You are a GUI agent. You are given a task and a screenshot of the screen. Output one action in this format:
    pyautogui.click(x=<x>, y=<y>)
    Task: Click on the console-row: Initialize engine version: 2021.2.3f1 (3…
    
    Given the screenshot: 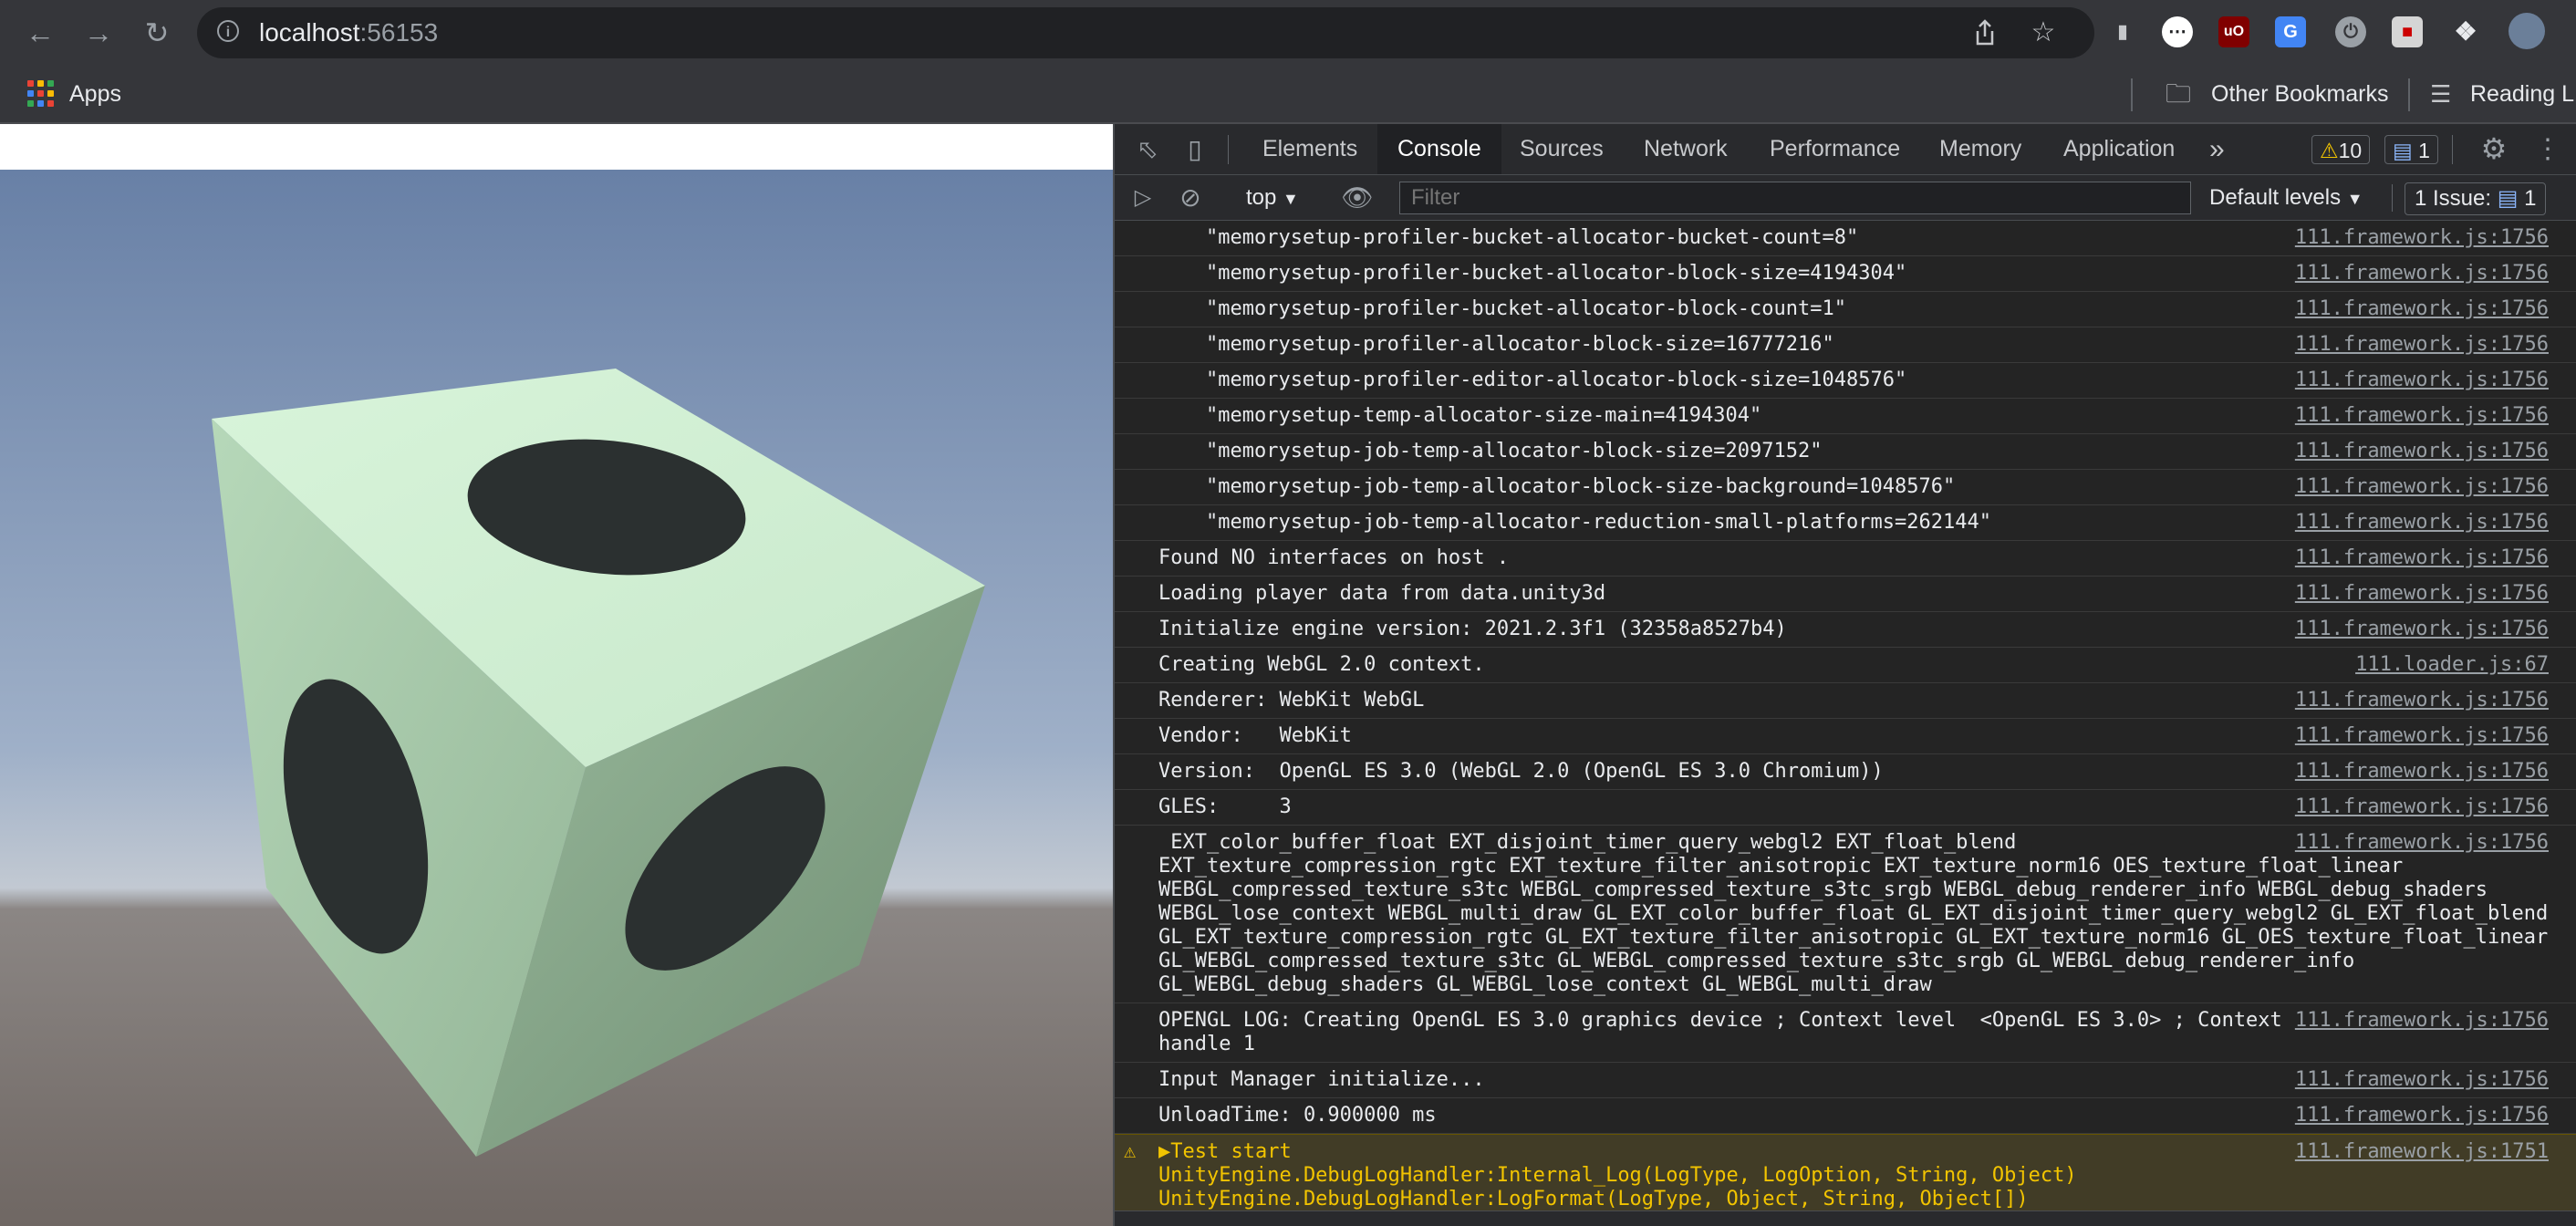 What is the action you would take?
    pyautogui.click(x=1845, y=630)
    